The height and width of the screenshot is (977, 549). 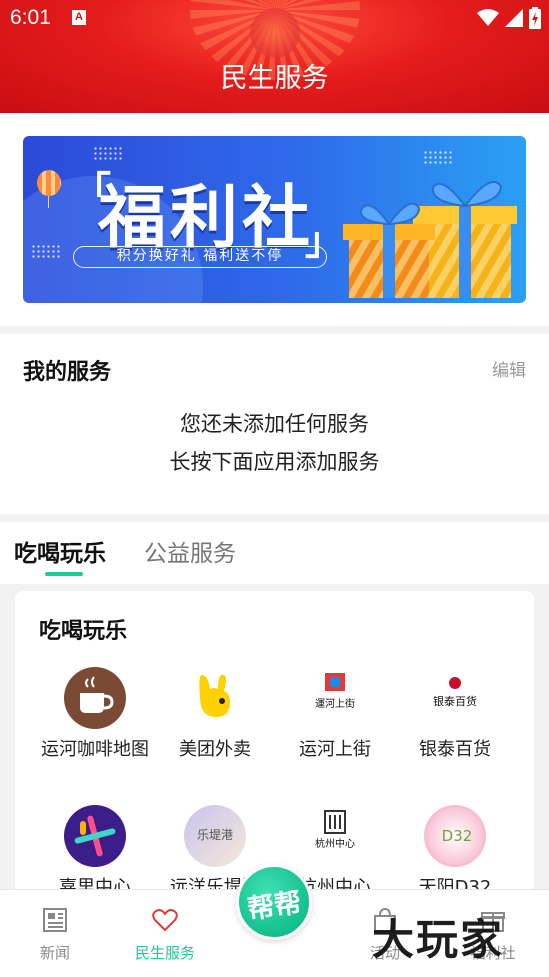 What do you see at coordinates (535, 18) in the screenshot?
I see `battery-icon` at bounding box center [535, 18].